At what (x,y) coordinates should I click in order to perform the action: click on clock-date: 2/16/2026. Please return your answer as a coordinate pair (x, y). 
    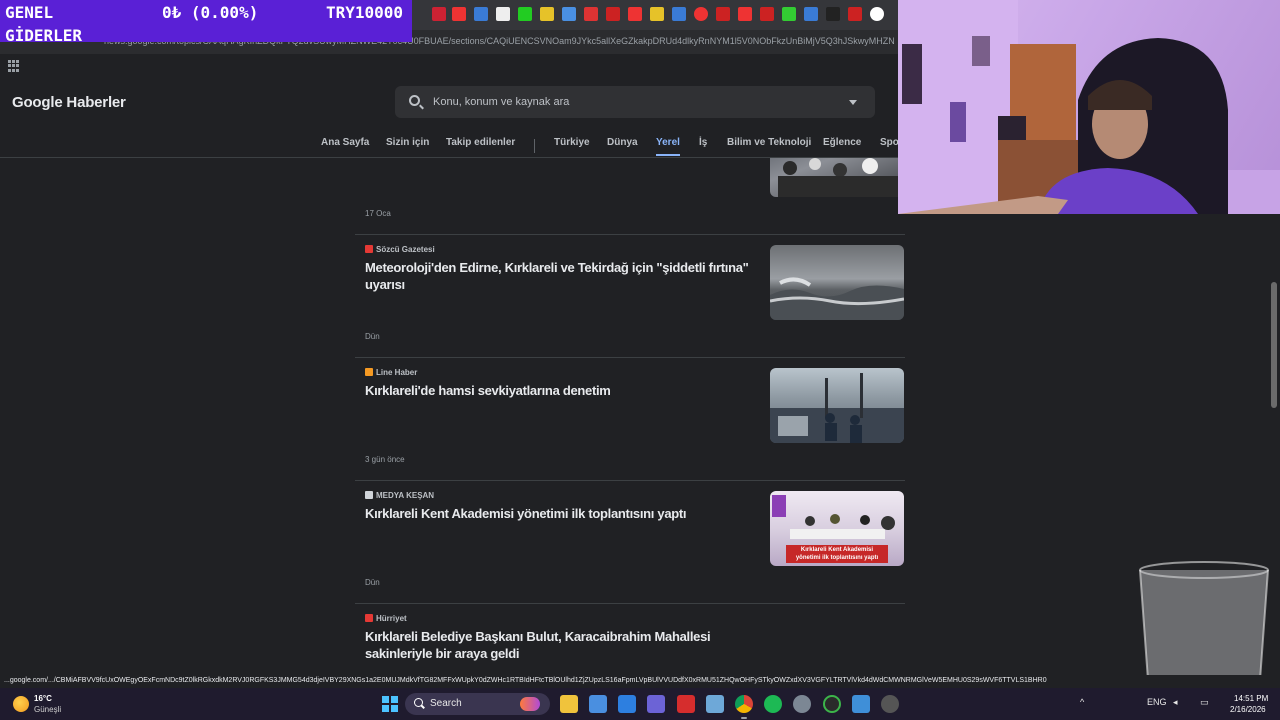
    Looking at the image, I should click on (1248, 709).